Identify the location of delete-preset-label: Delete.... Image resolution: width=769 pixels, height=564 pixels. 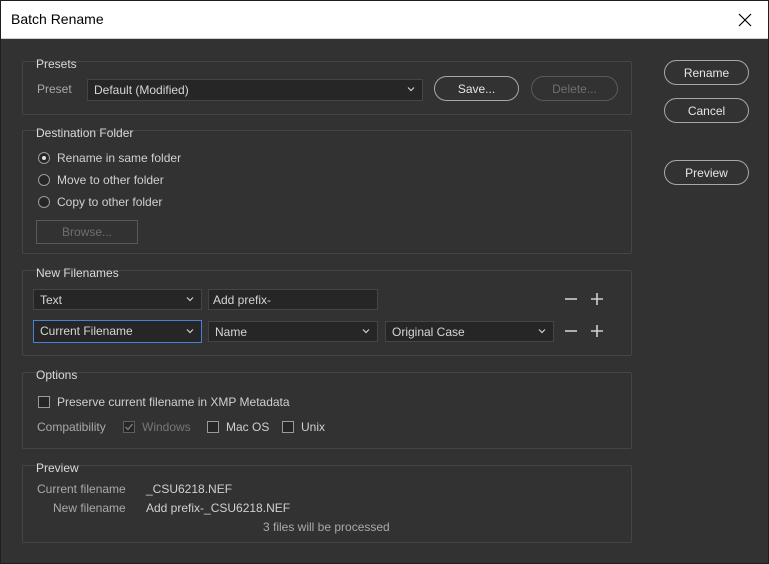
(574, 88).